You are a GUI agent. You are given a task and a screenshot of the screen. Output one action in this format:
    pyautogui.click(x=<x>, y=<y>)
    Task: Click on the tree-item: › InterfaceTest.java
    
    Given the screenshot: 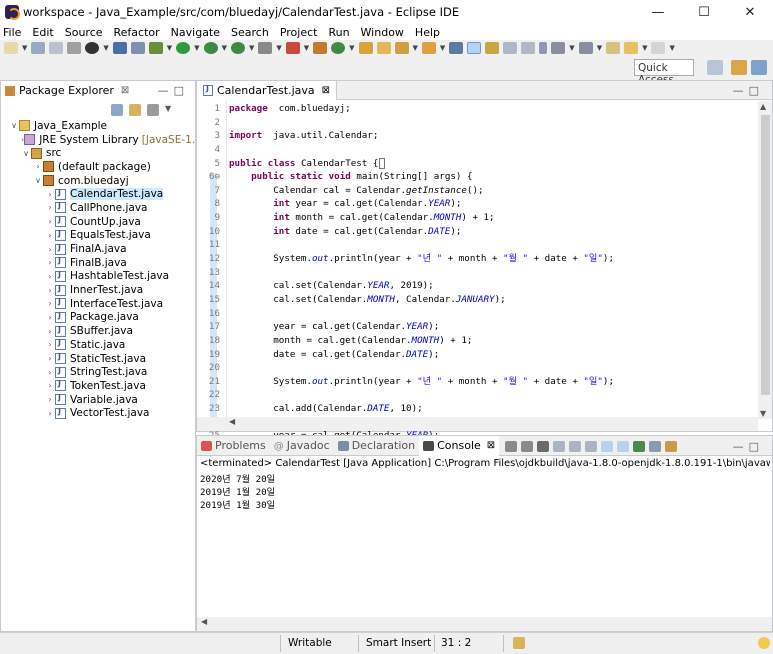 What is the action you would take?
    pyautogui.click(x=98, y=304)
    